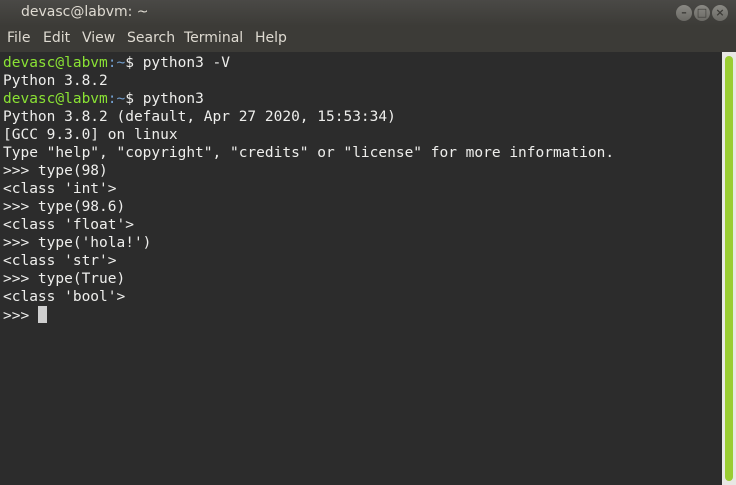 The height and width of the screenshot is (485, 736). I want to click on title-bar: devasc@labvm: ~ – □ ×, so click(368, 13).